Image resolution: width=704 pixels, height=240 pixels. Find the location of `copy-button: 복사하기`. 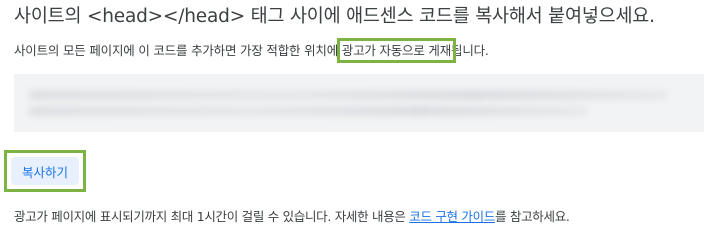

copy-button: 복사하기 is located at coordinates (45, 171).